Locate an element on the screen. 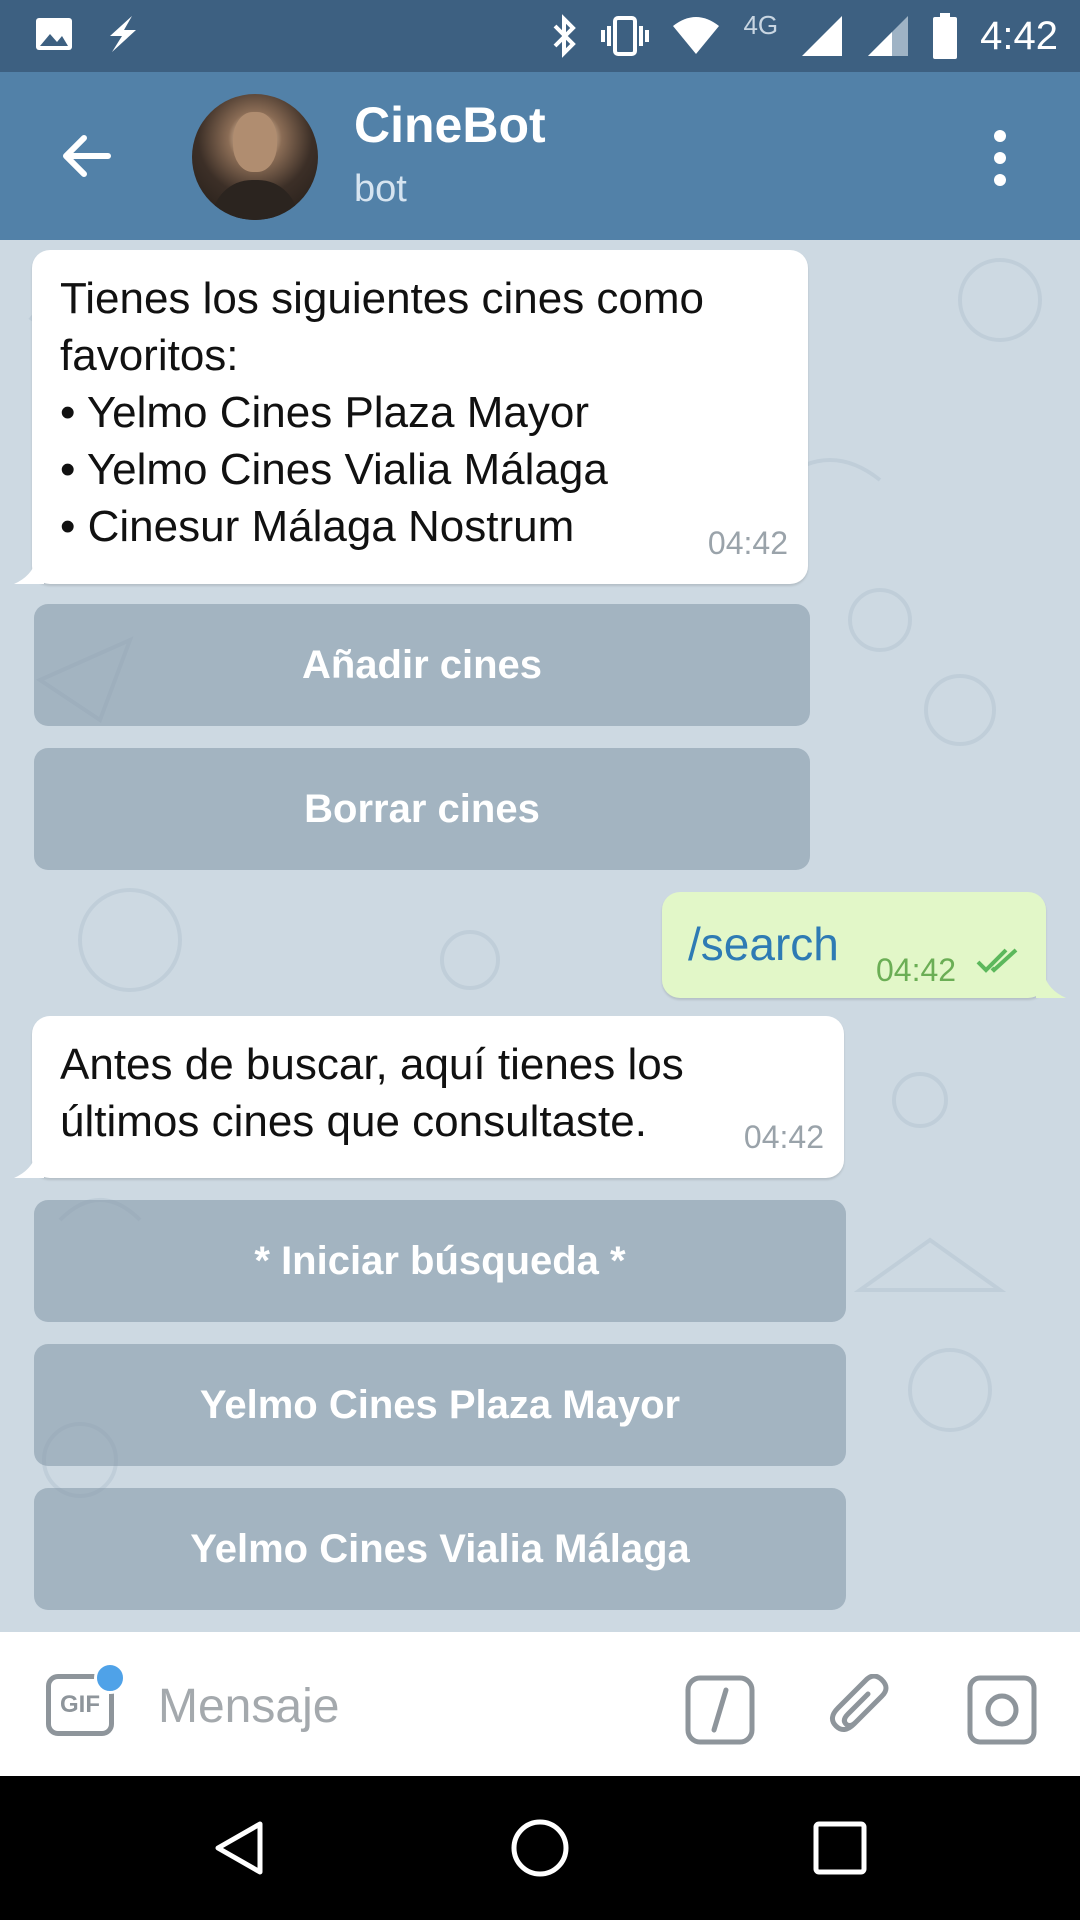 The width and height of the screenshot is (1080, 1920). network-type: 4G is located at coordinates (761, 24).